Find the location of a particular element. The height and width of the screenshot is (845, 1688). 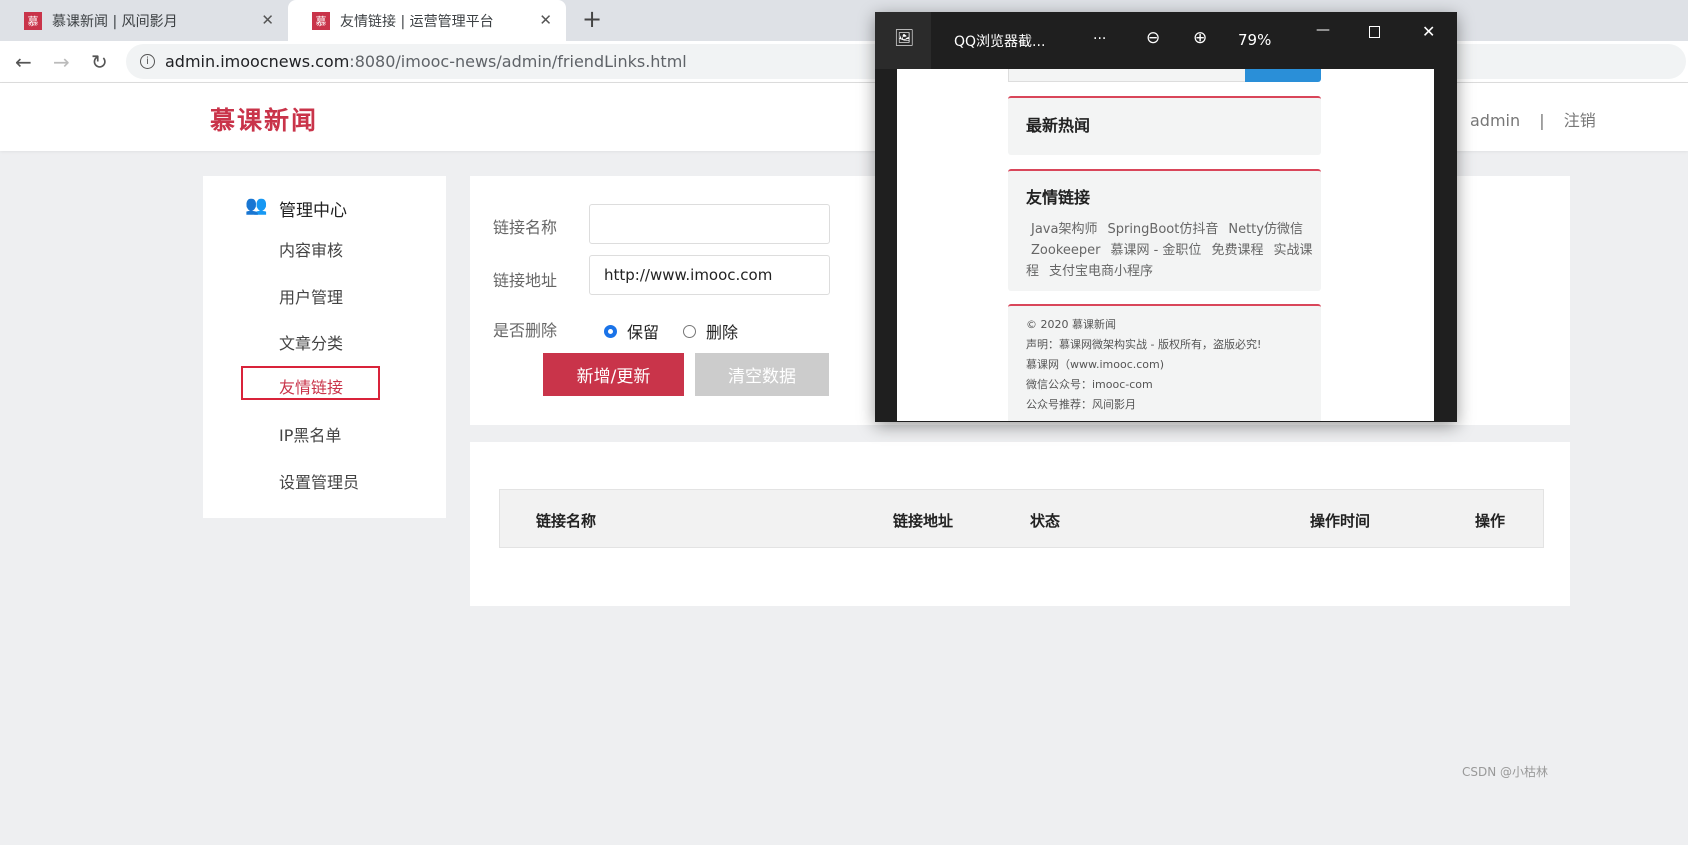

links-table: 链接名称 链接地址 状态 操作时间 操作 is located at coordinates (1020, 524).